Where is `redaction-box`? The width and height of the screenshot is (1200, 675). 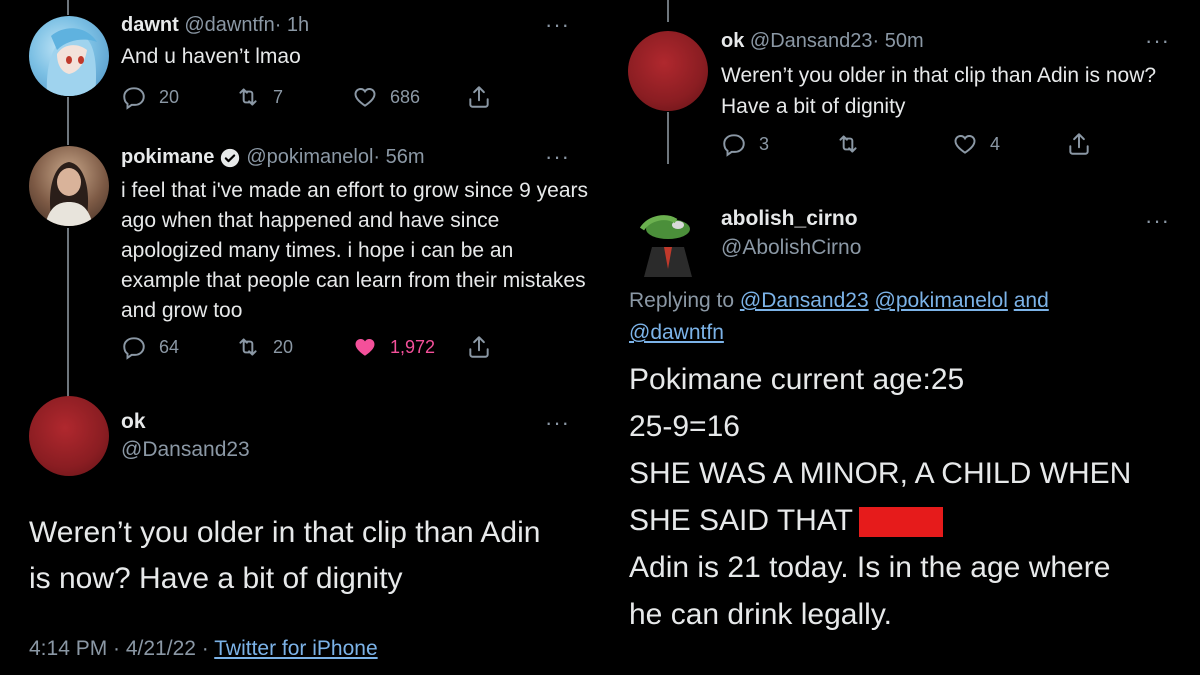 redaction-box is located at coordinates (900, 522).